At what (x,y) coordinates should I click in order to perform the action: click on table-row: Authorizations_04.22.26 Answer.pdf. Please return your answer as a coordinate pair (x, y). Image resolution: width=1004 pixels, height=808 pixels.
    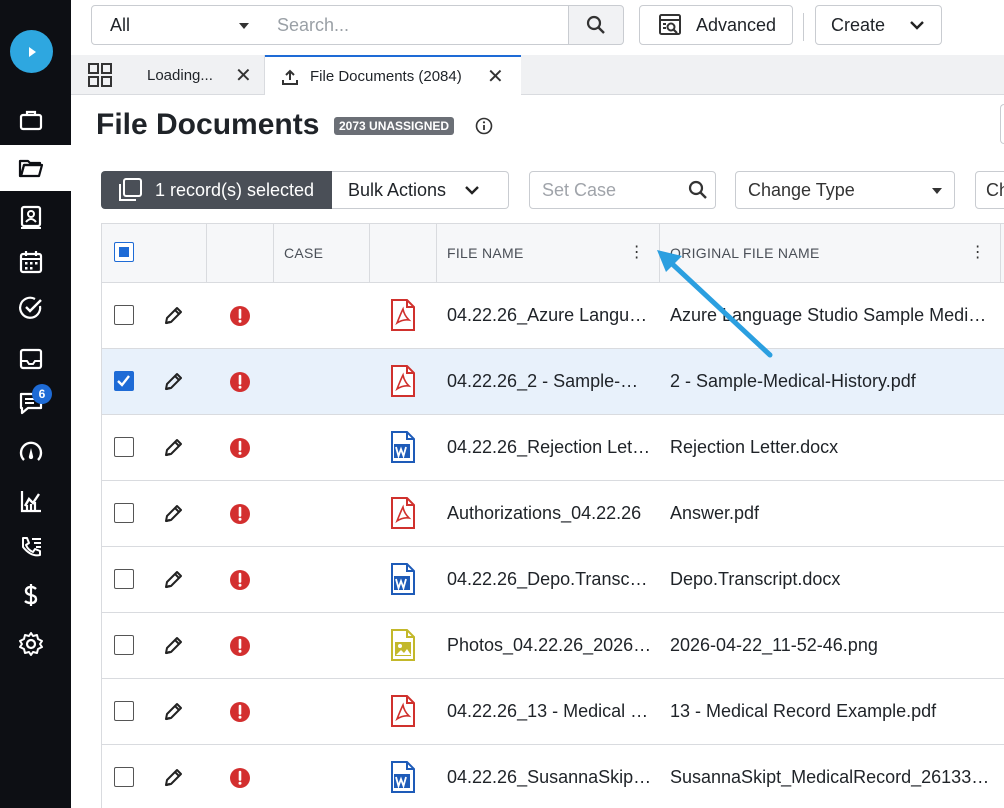
    Looking at the image, I should click on (553, 514).